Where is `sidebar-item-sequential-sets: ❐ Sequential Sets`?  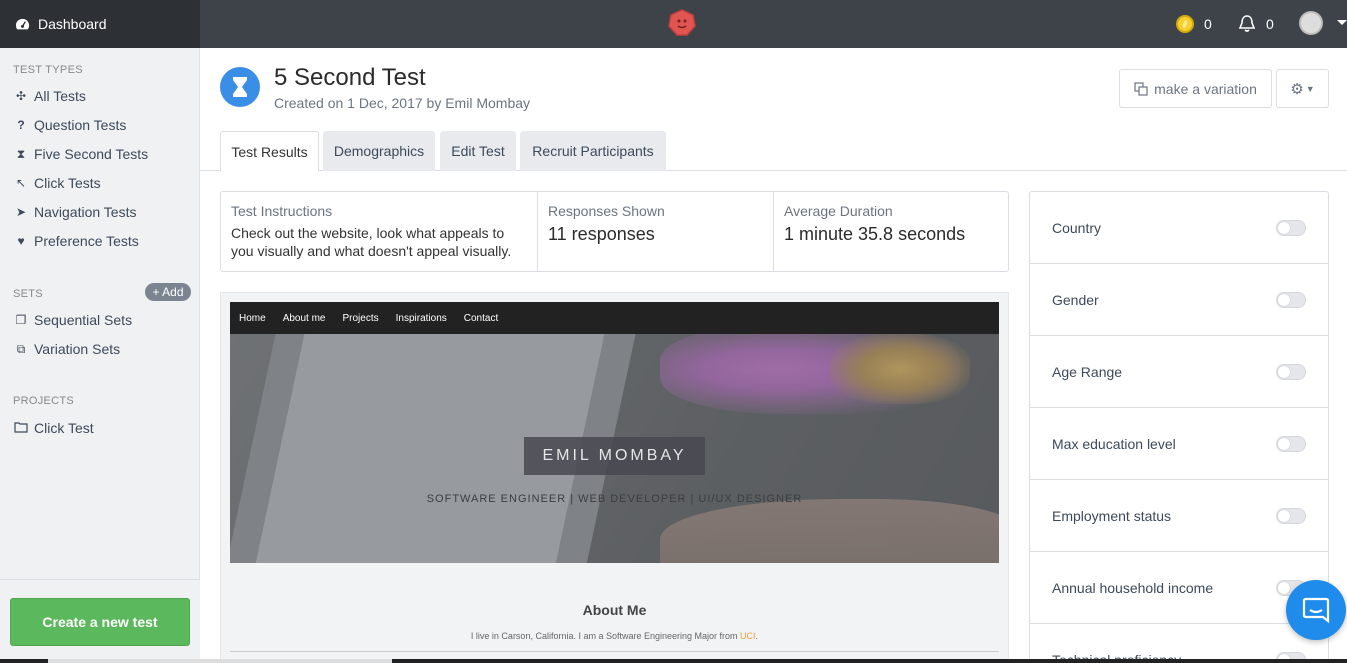
sidebar-item-sequential-sets: ❐ Sequential Sets is located at coordinates (73, 320).